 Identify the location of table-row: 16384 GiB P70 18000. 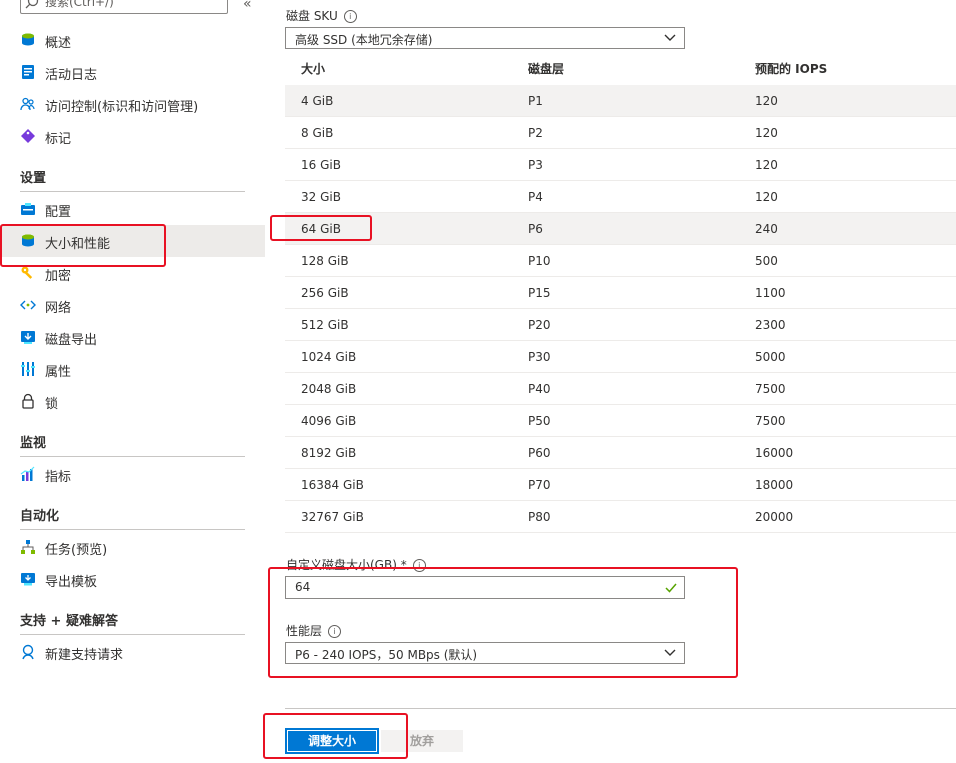
(620, 485).